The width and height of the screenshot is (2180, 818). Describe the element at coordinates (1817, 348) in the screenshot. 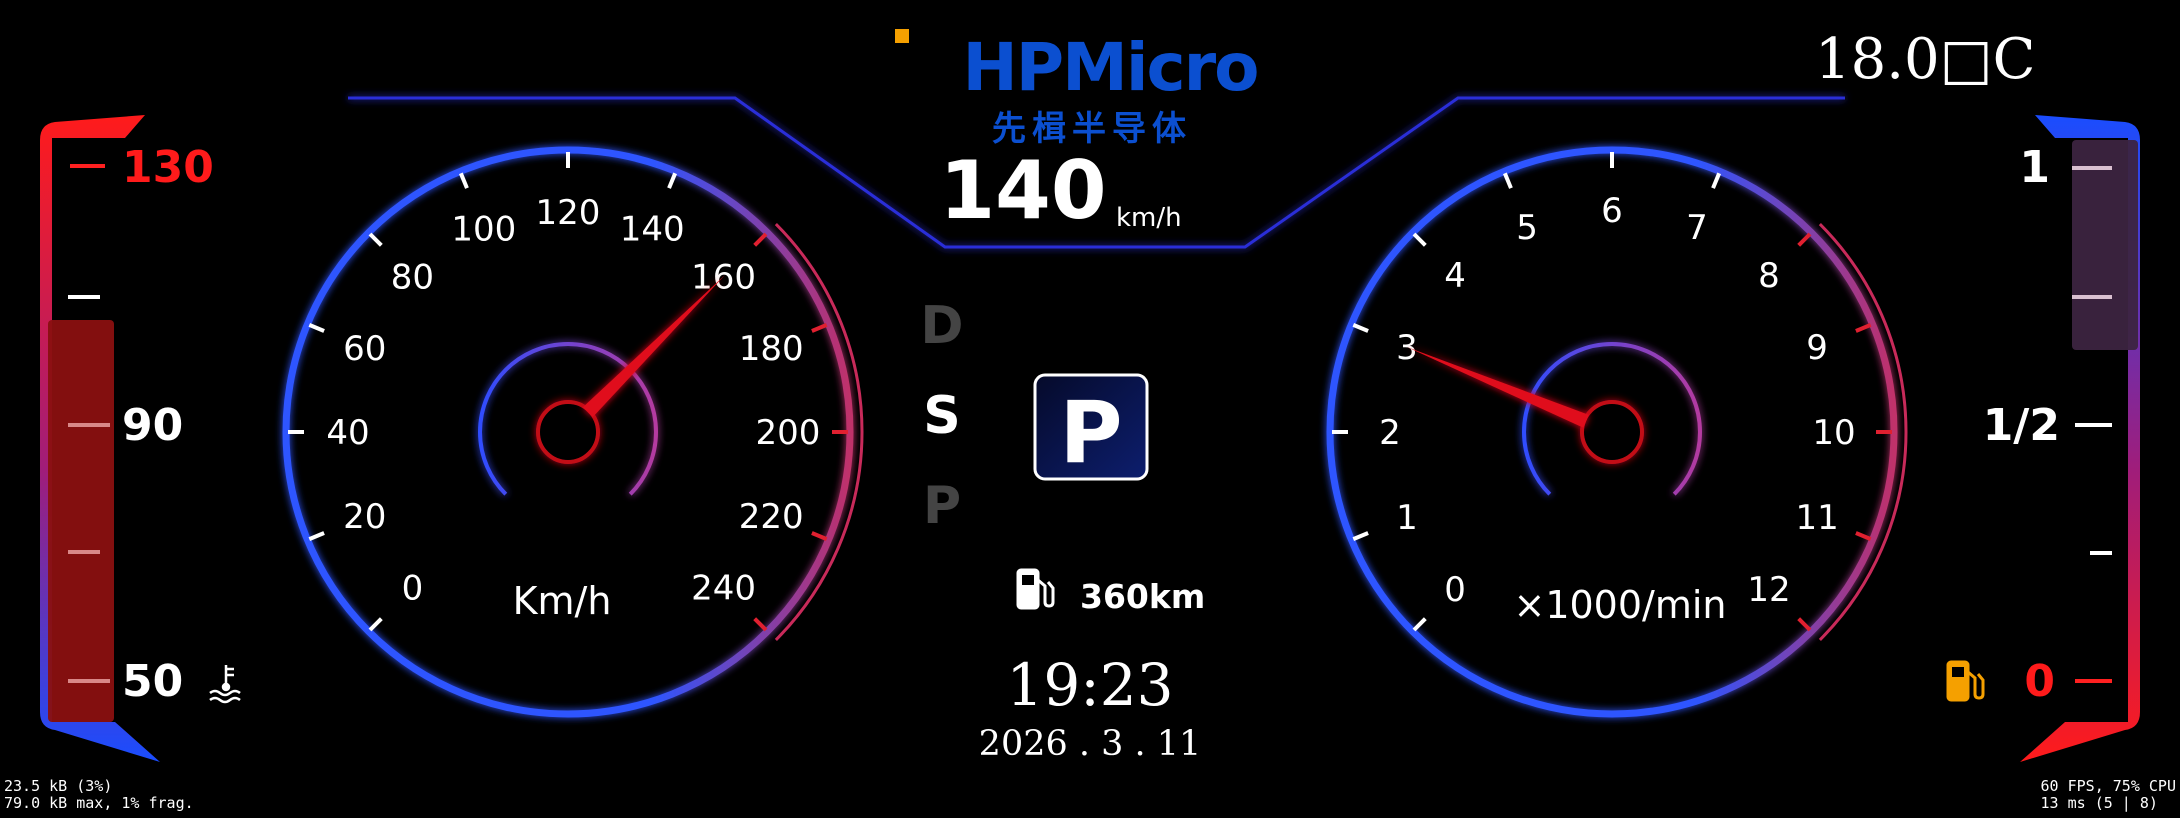

I see `tachometer-tick-label: 9` at that location.